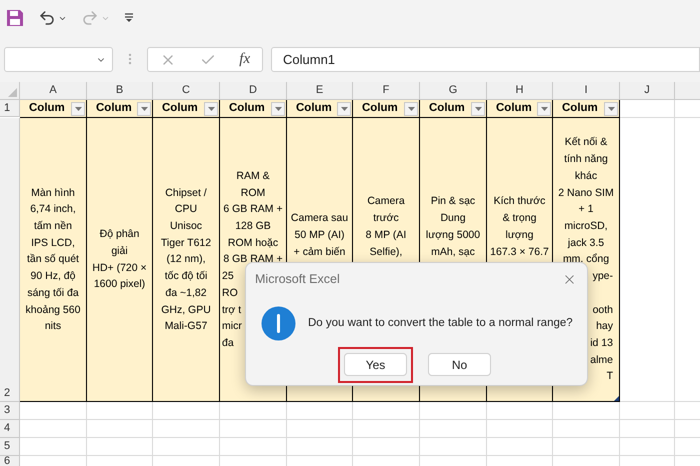 The height and width of the screenshot is (466, 700). Describe the element at coordinates (602, 343) in the screenshot. I see `cell-text: id 13` at that location.